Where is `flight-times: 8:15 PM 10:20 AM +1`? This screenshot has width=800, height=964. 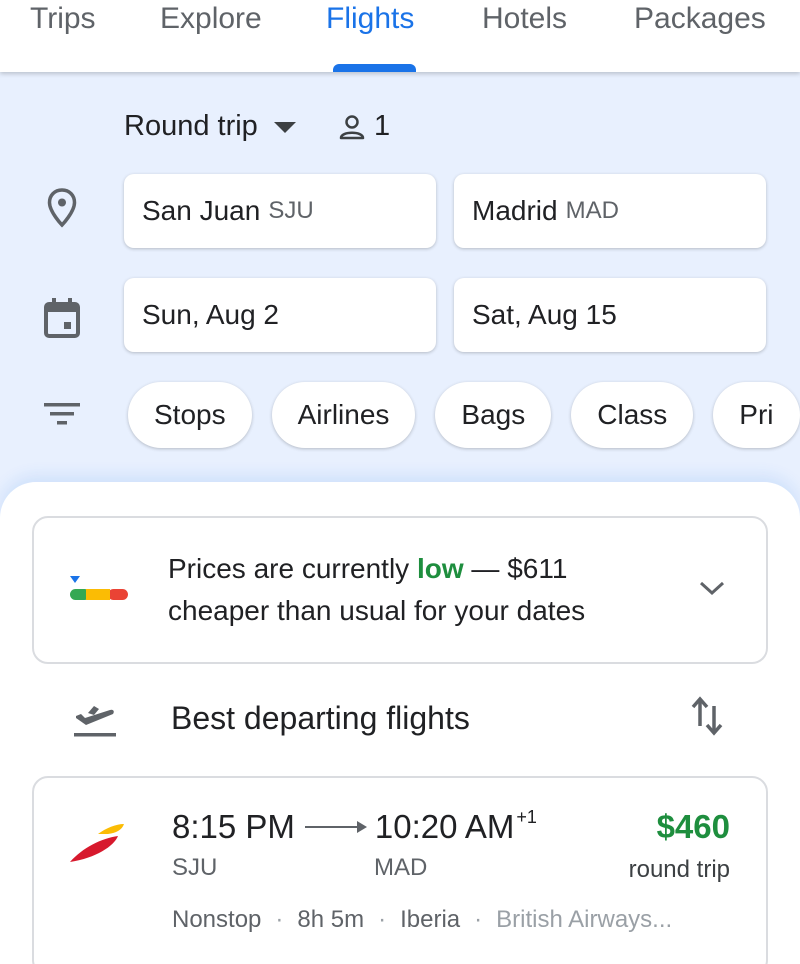
flight-times: 8:15 PM 10:20 AM +1 is located at coordinates (354, 826).